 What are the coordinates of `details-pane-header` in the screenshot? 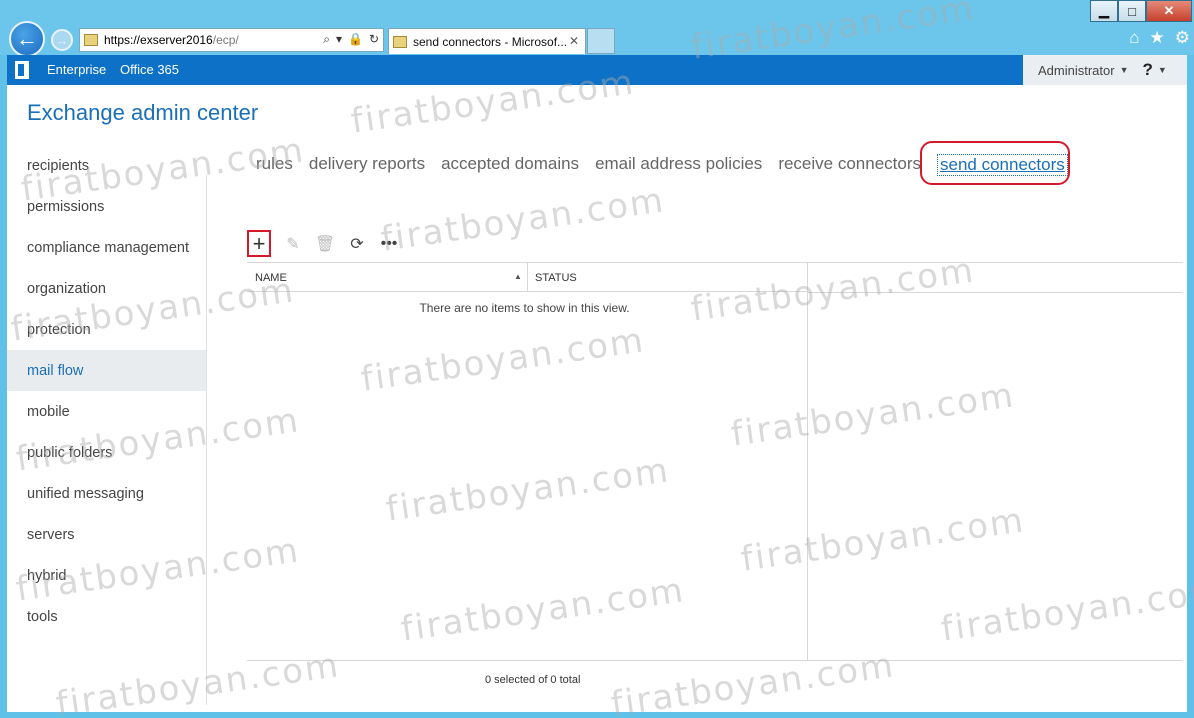 It's located at (995, 277).